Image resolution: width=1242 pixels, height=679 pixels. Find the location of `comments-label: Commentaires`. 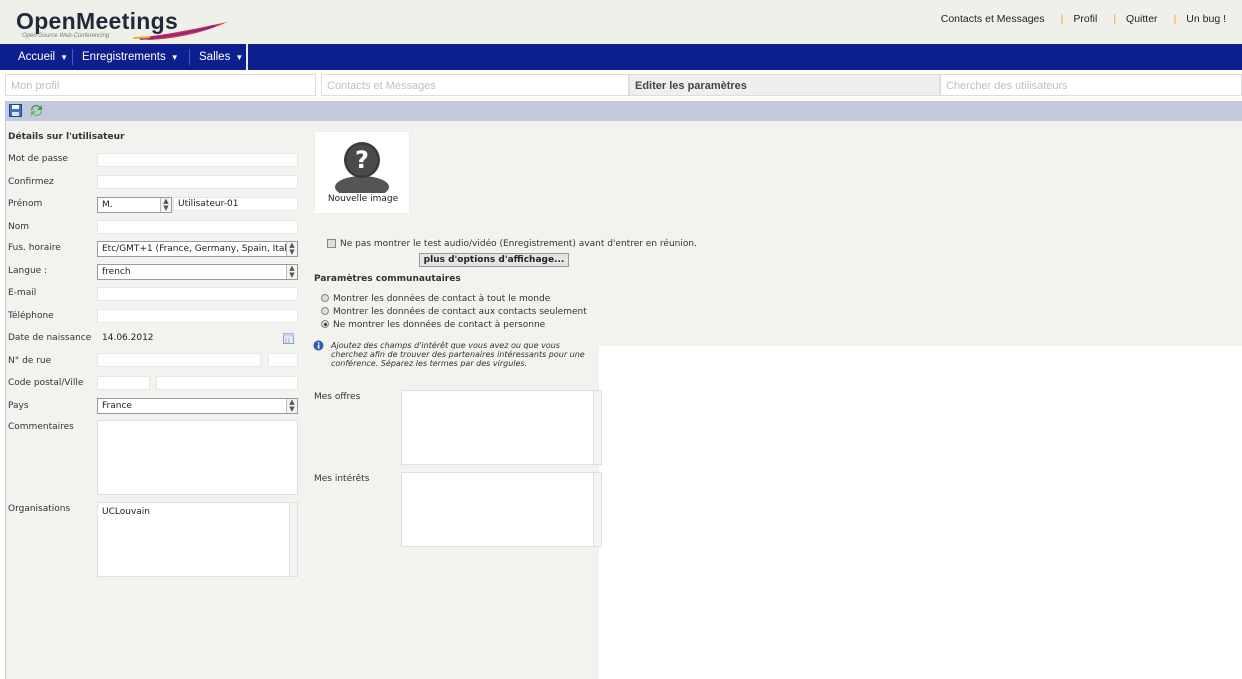

comments-label: Commentaires is located at coordinates (41, 427).